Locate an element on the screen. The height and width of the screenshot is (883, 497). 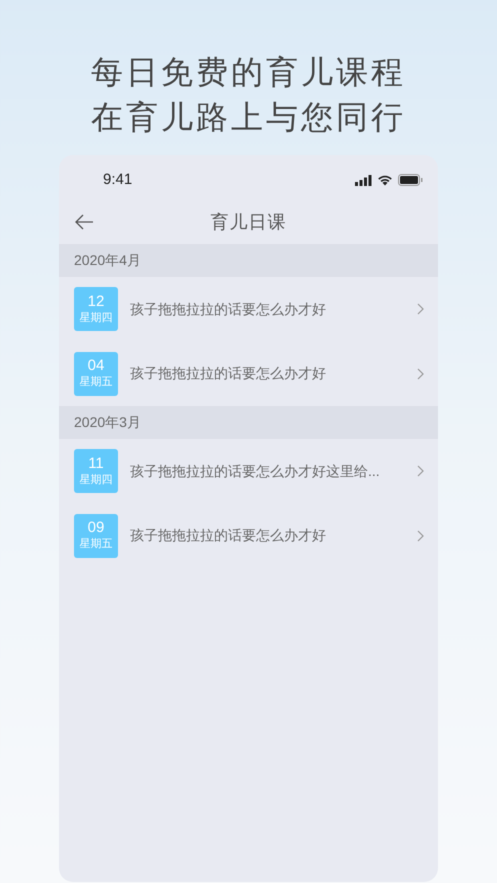
battery-icon is located at coordinates (410, 180).